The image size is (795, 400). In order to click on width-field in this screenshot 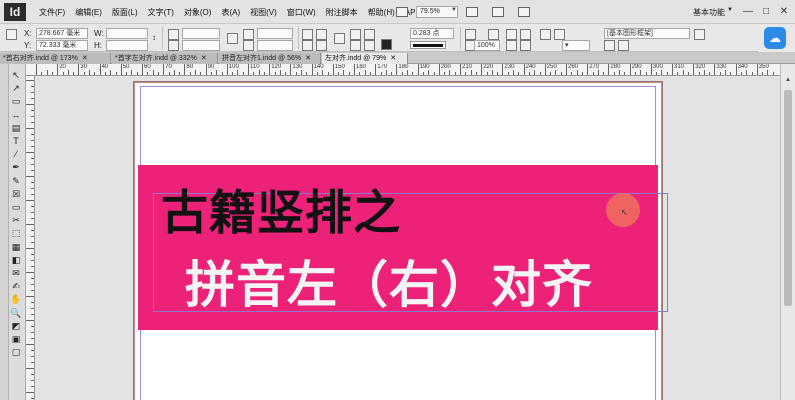, I will do `click(127, 33)`.